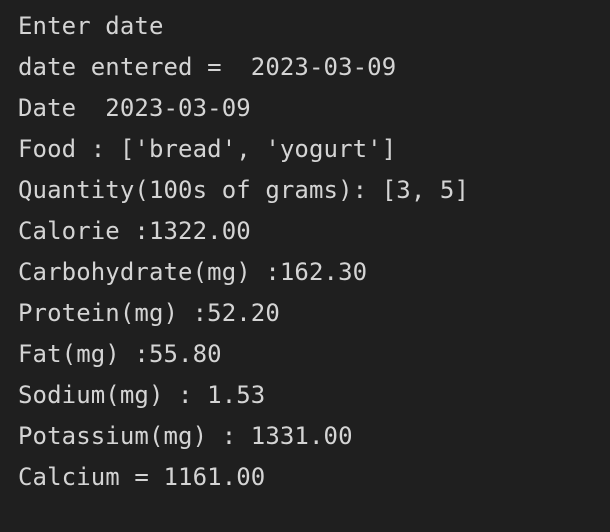 The height and width of the screenshot is (532, 610). I want to click on output-line-fat: Fat(mg) :55.80, so click(120, 354).